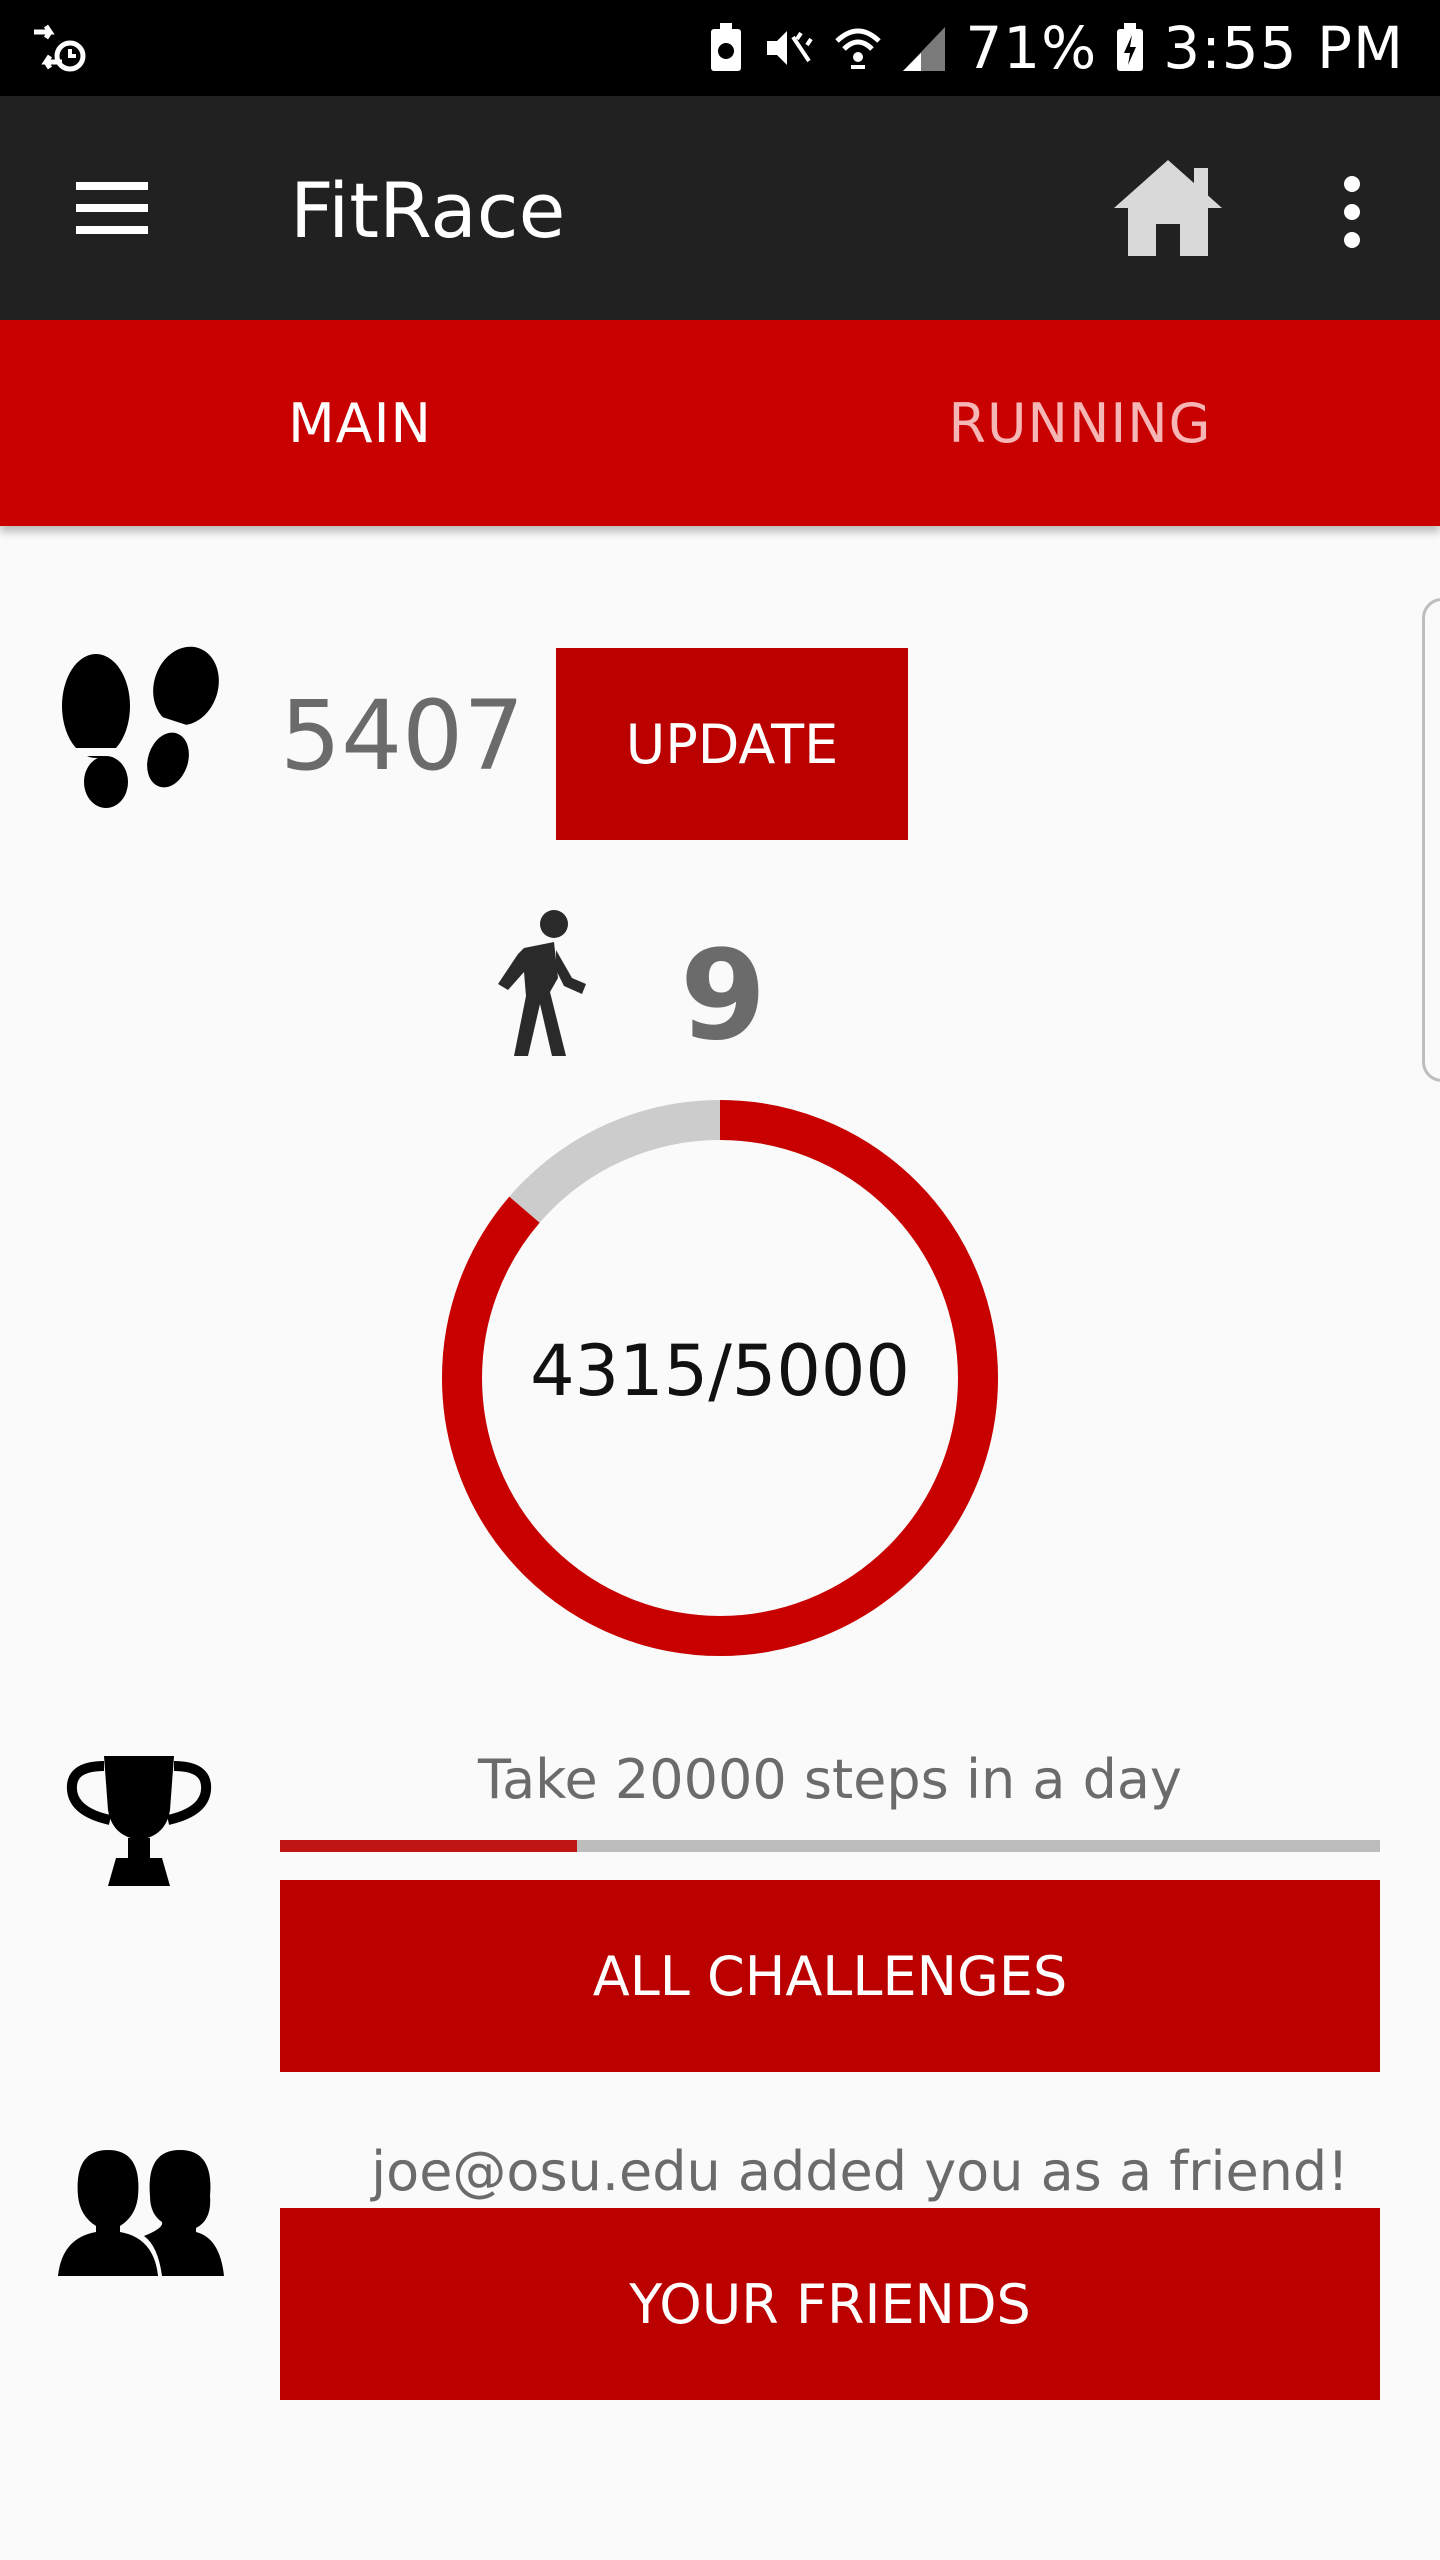 Image resolution: width=1440 pixels, height=2560 pixels. What do you see at coordinates (1130, 47) in the screenshot?
I see `battery-charging-icon` at bounding box center [1130, 47].